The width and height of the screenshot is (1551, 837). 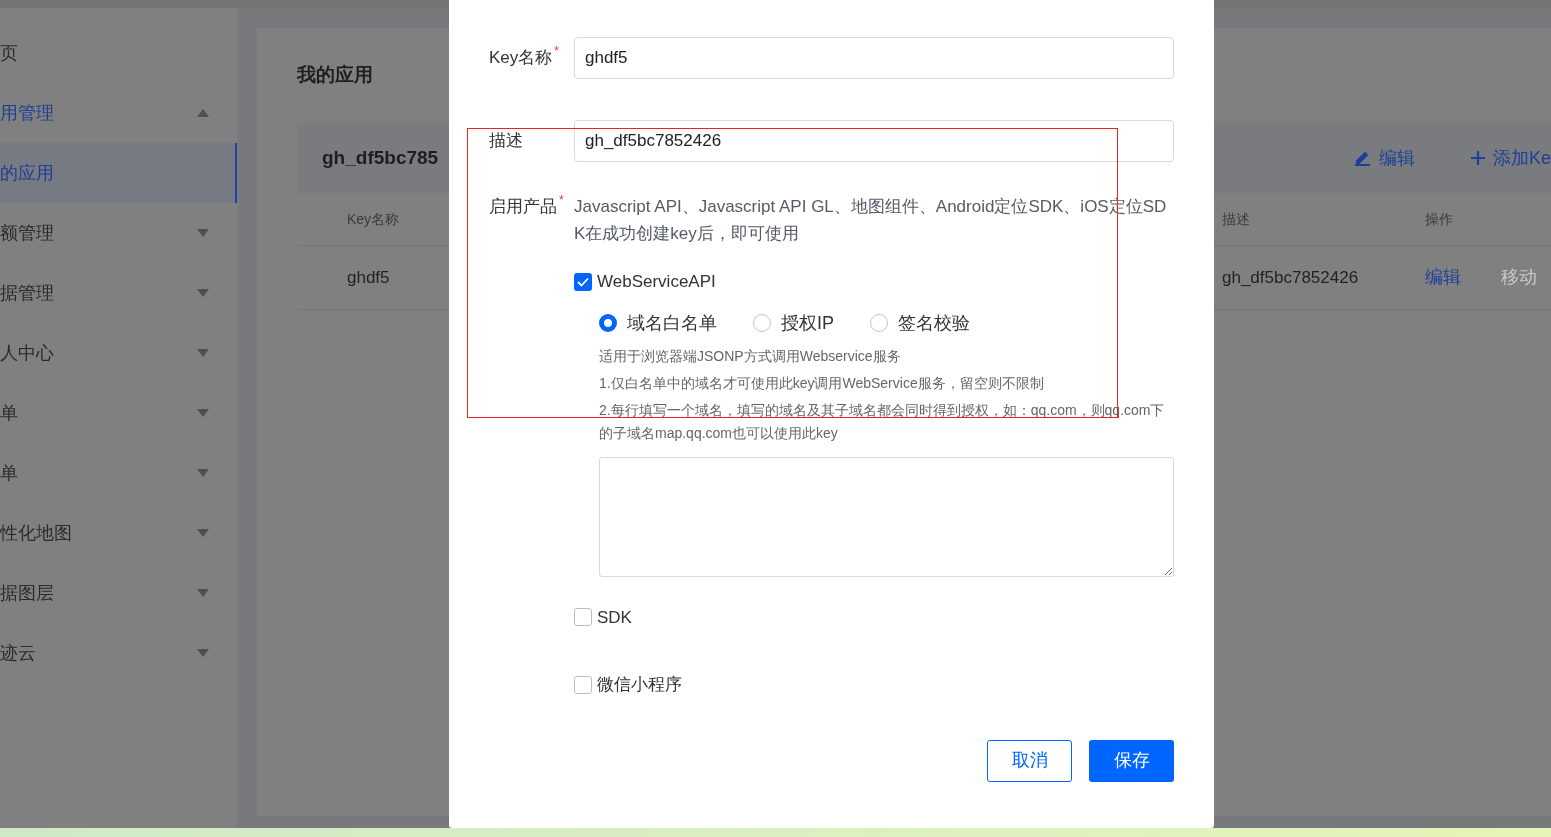 What do you see at coordinates (506, 141) in the screenshot?
I see `field-label: 描述` at bounding box center [506, 141].